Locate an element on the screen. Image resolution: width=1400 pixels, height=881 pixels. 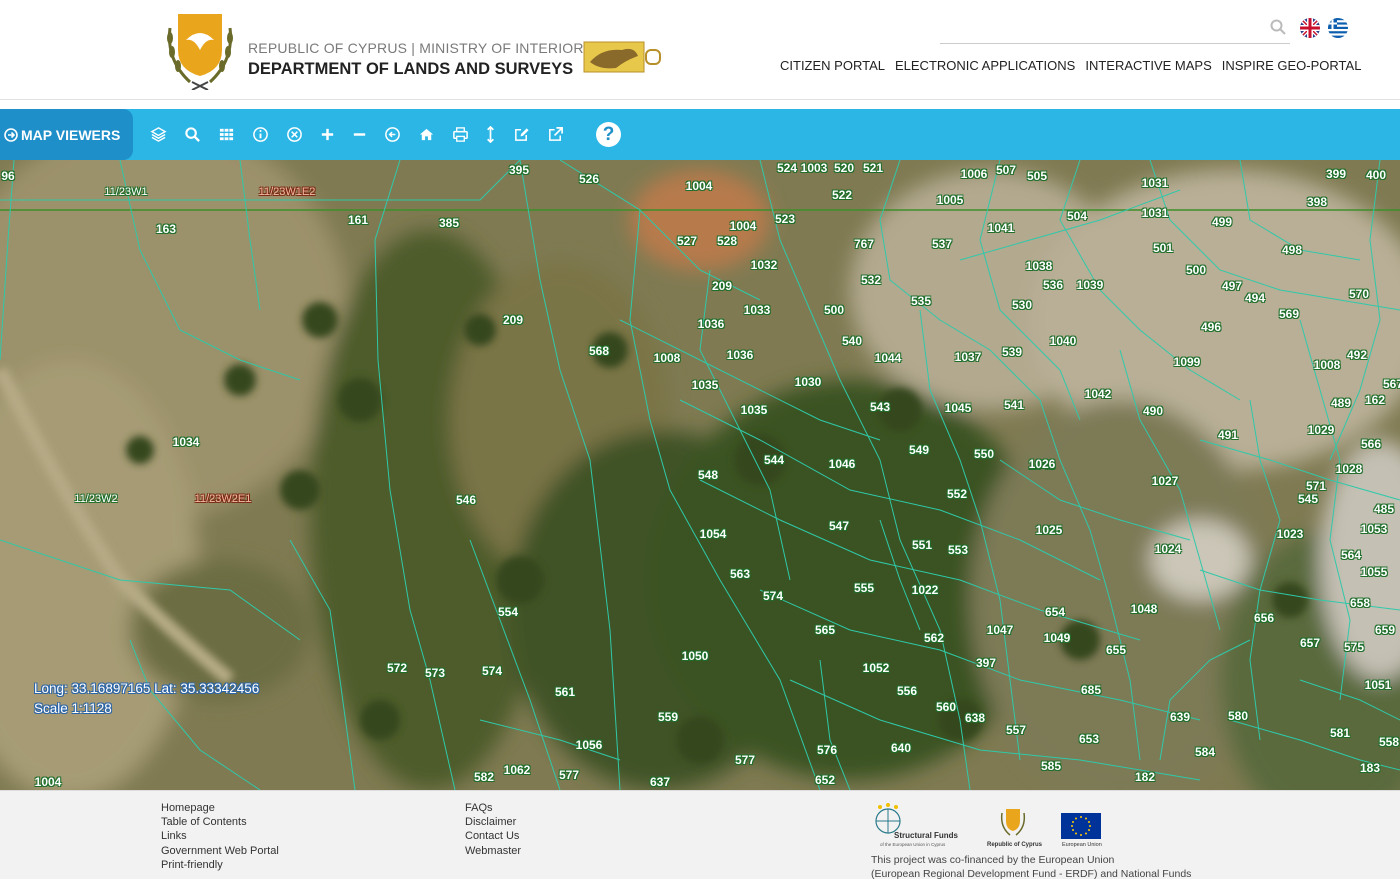
parcel-number-label: 1033 is located at coordinates (757, 310).